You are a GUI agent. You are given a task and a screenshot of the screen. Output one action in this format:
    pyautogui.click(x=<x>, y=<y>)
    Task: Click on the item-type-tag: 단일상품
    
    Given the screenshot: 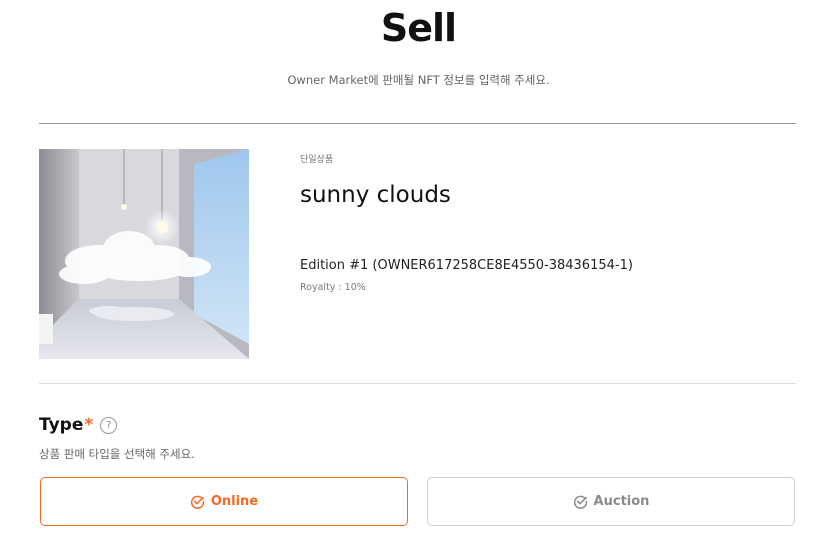 What is the action you would take?
    pyautogui.click(x=317, y=160)
    